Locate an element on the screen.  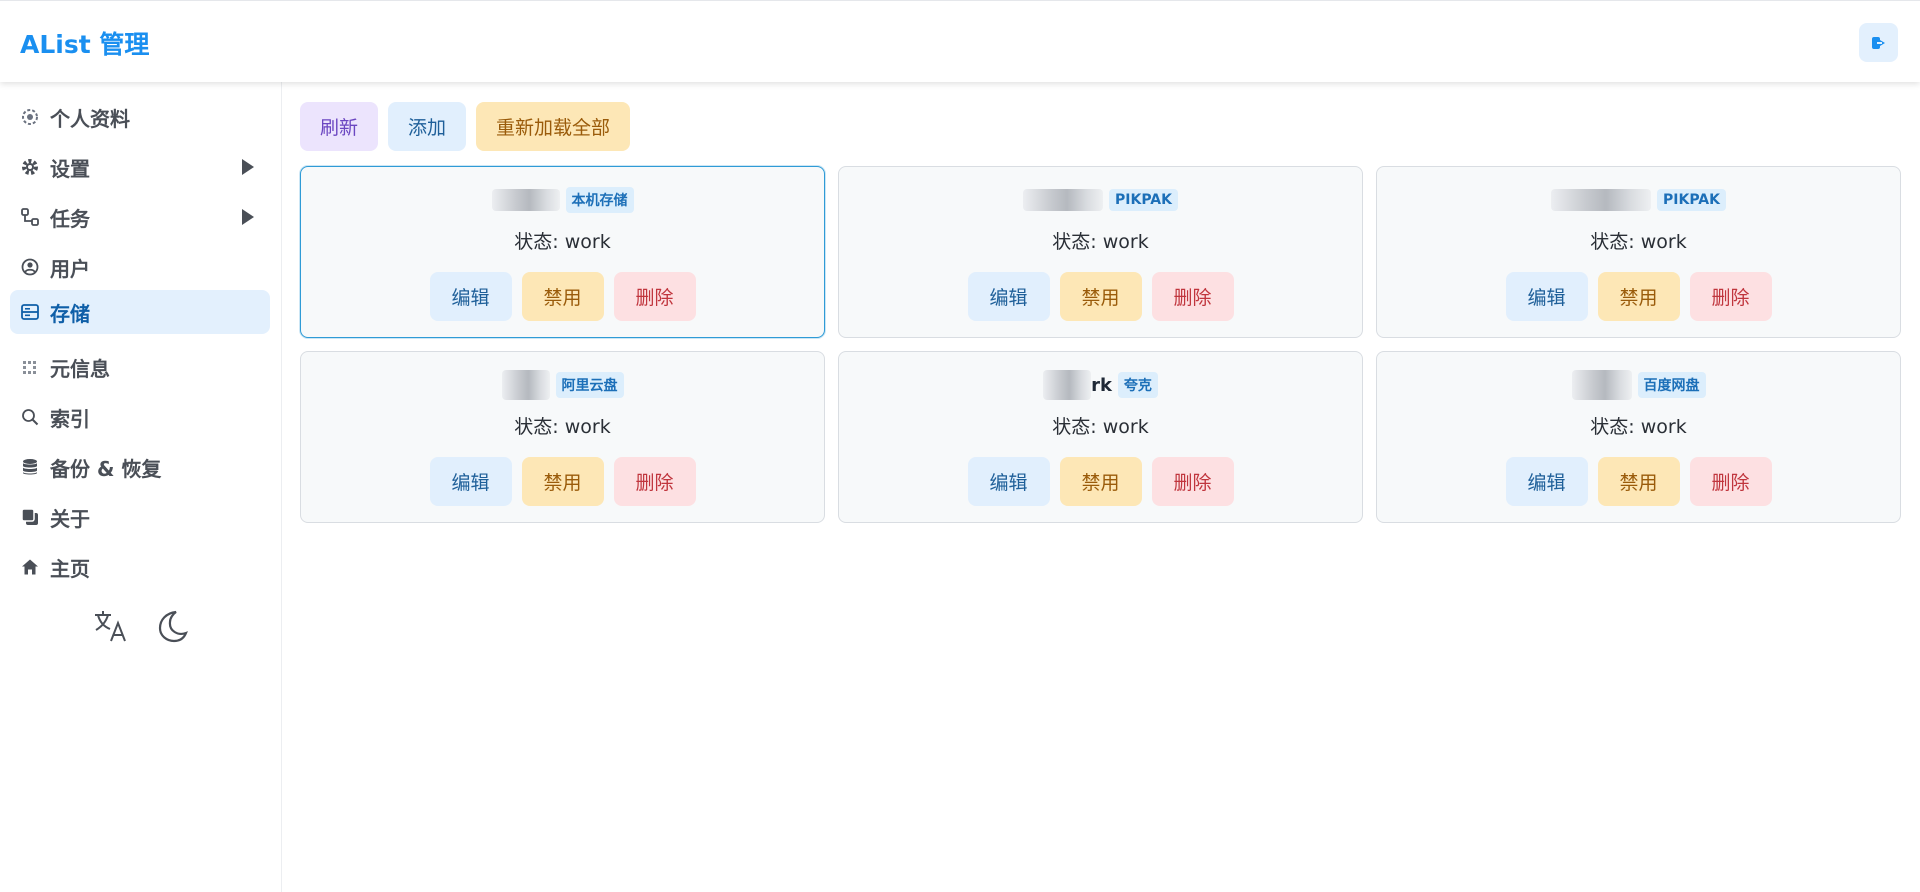
app-title: AList 管理 is located at coordinates (85, 44).